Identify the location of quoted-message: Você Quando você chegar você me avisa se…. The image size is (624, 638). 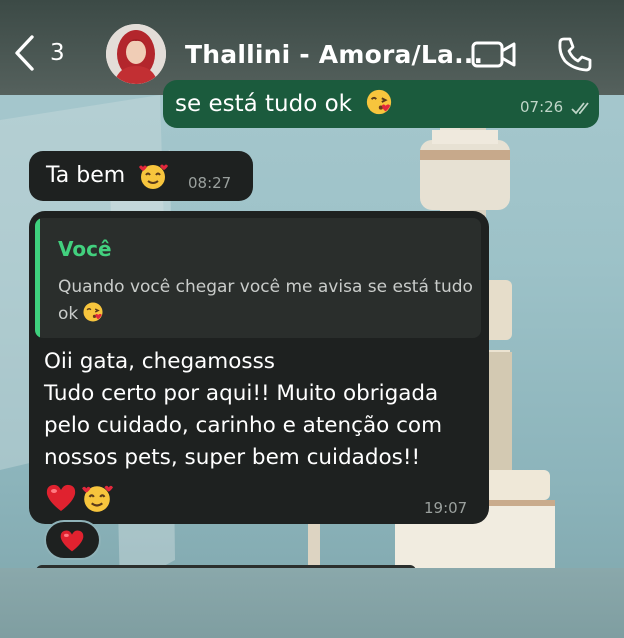
(258, 278).